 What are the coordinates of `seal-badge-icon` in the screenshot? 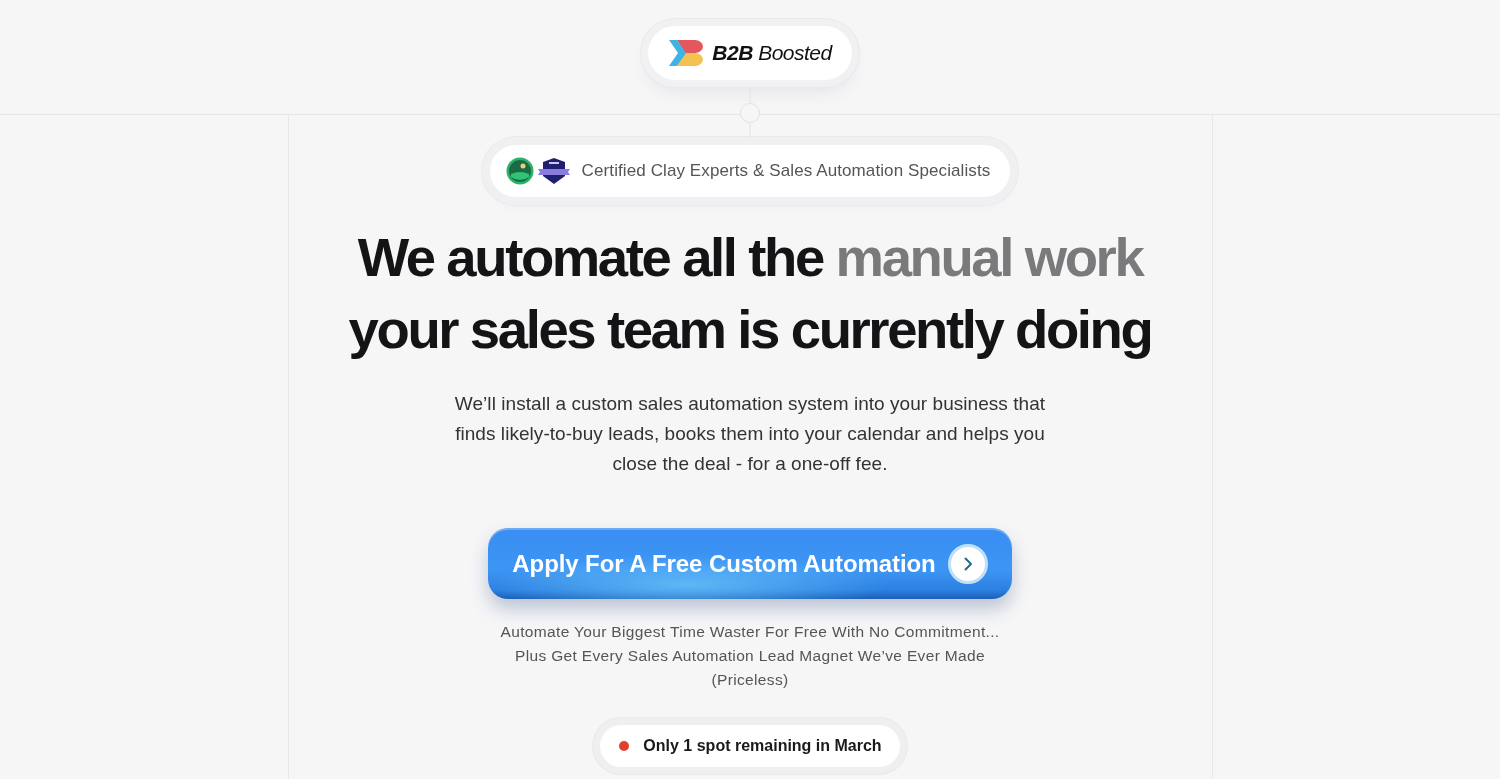 It's located at (519, 171).